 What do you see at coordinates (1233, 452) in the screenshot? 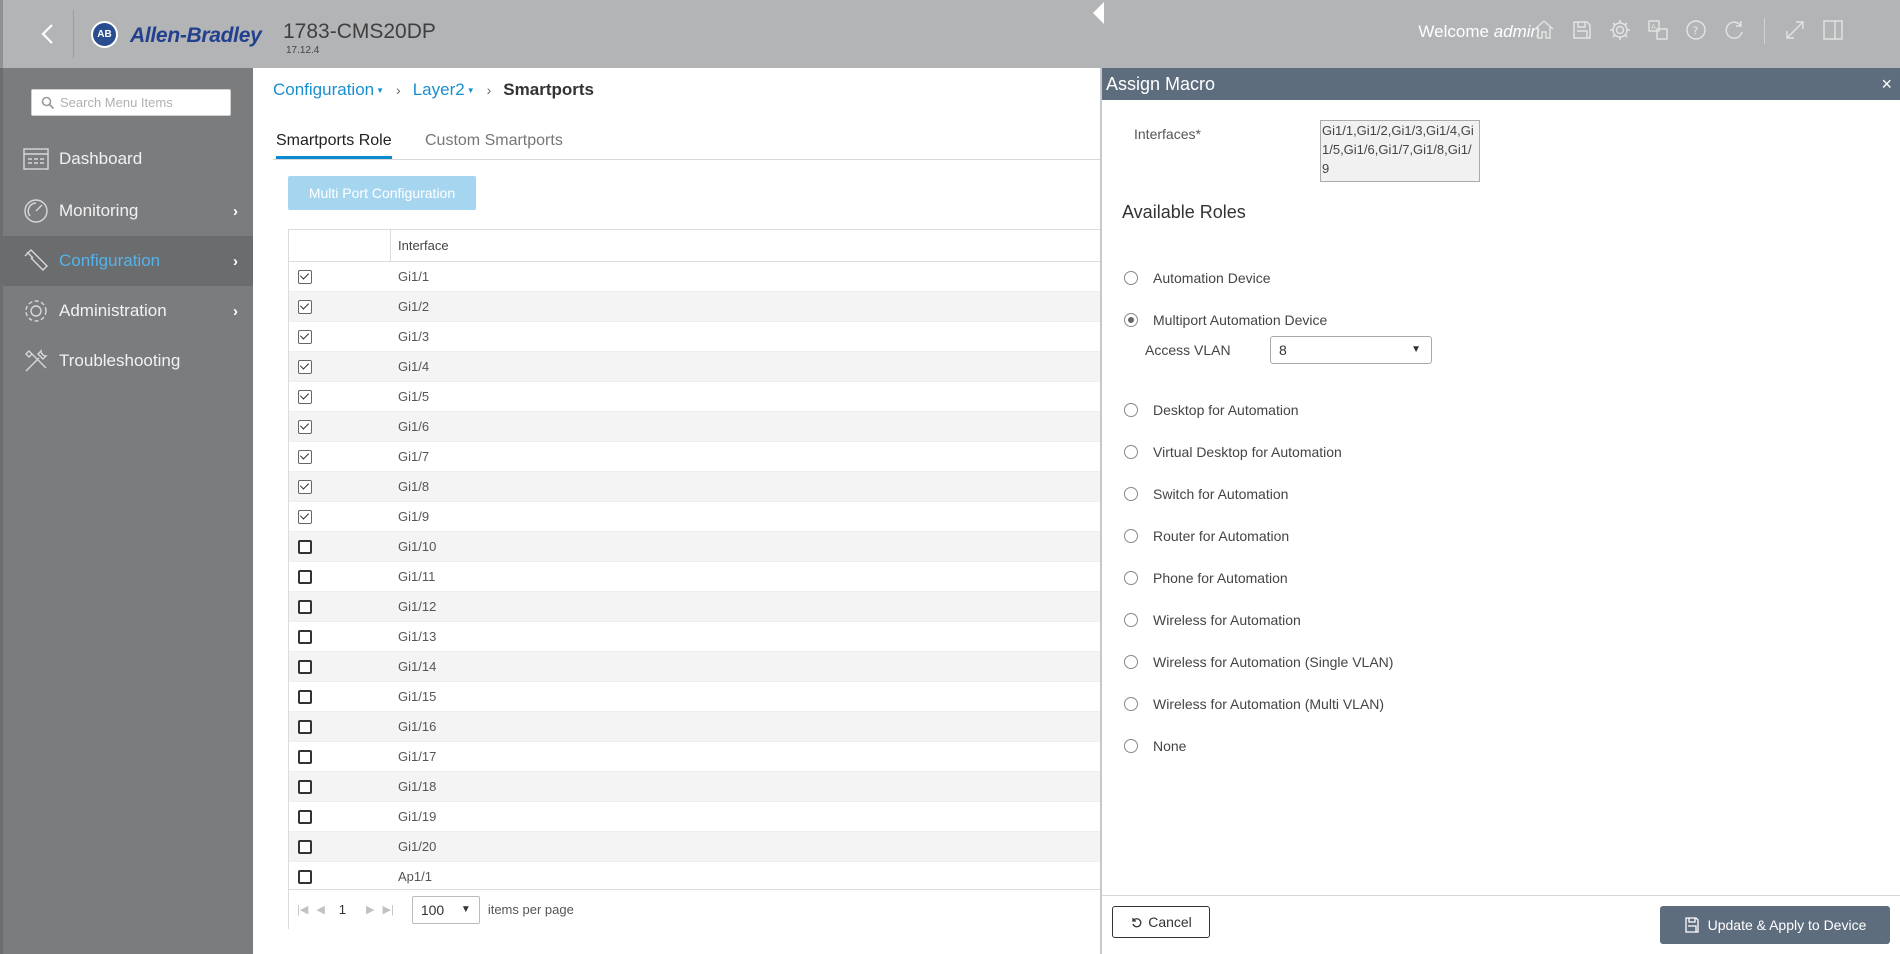
I see `role-option: Virtual Desktop for Automation` at bounding box center [1233, 452].